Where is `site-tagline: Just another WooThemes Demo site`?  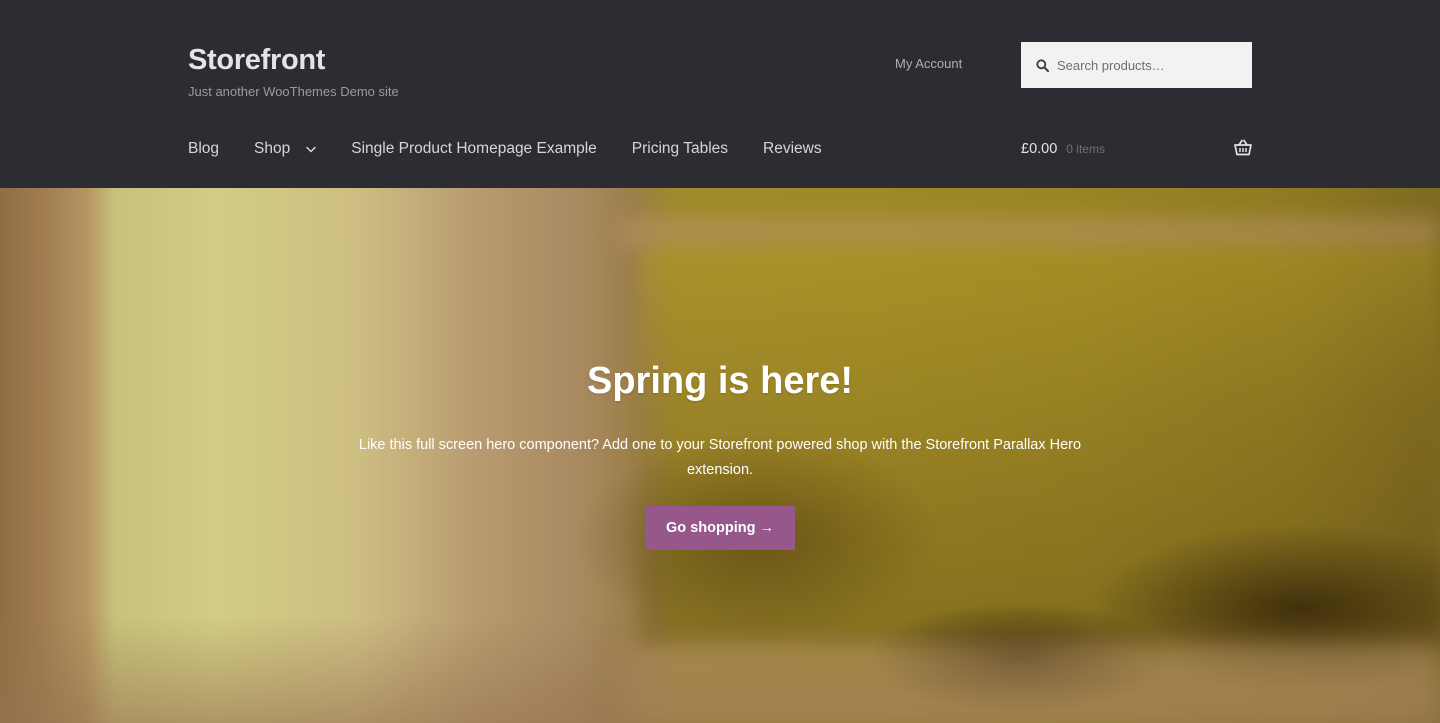
site-tagline: Just another WooThemes Demo site is located at coordinates (293, 91).